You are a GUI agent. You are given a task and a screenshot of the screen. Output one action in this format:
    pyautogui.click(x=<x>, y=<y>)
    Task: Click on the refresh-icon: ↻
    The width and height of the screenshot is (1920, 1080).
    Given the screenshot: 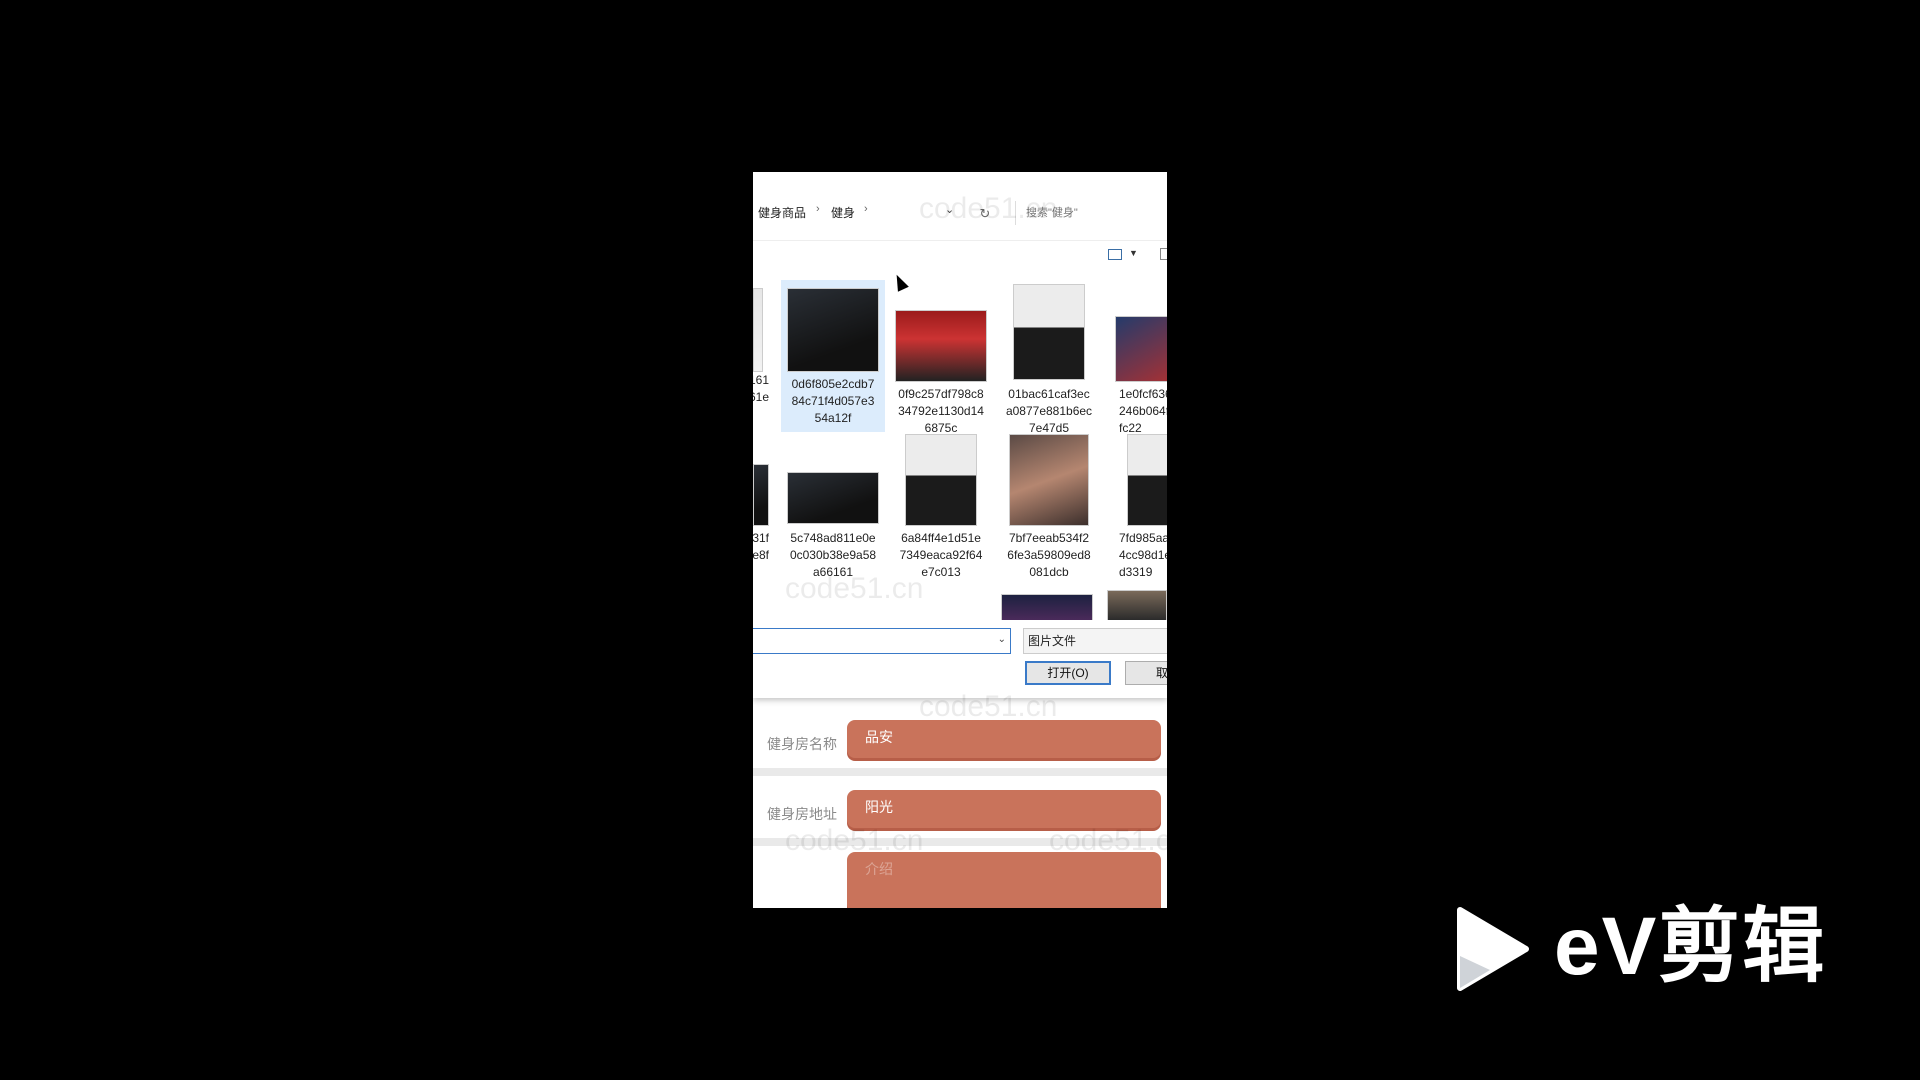 What is the action you would take?
    pyautogui.click(x=985, y=214)
    